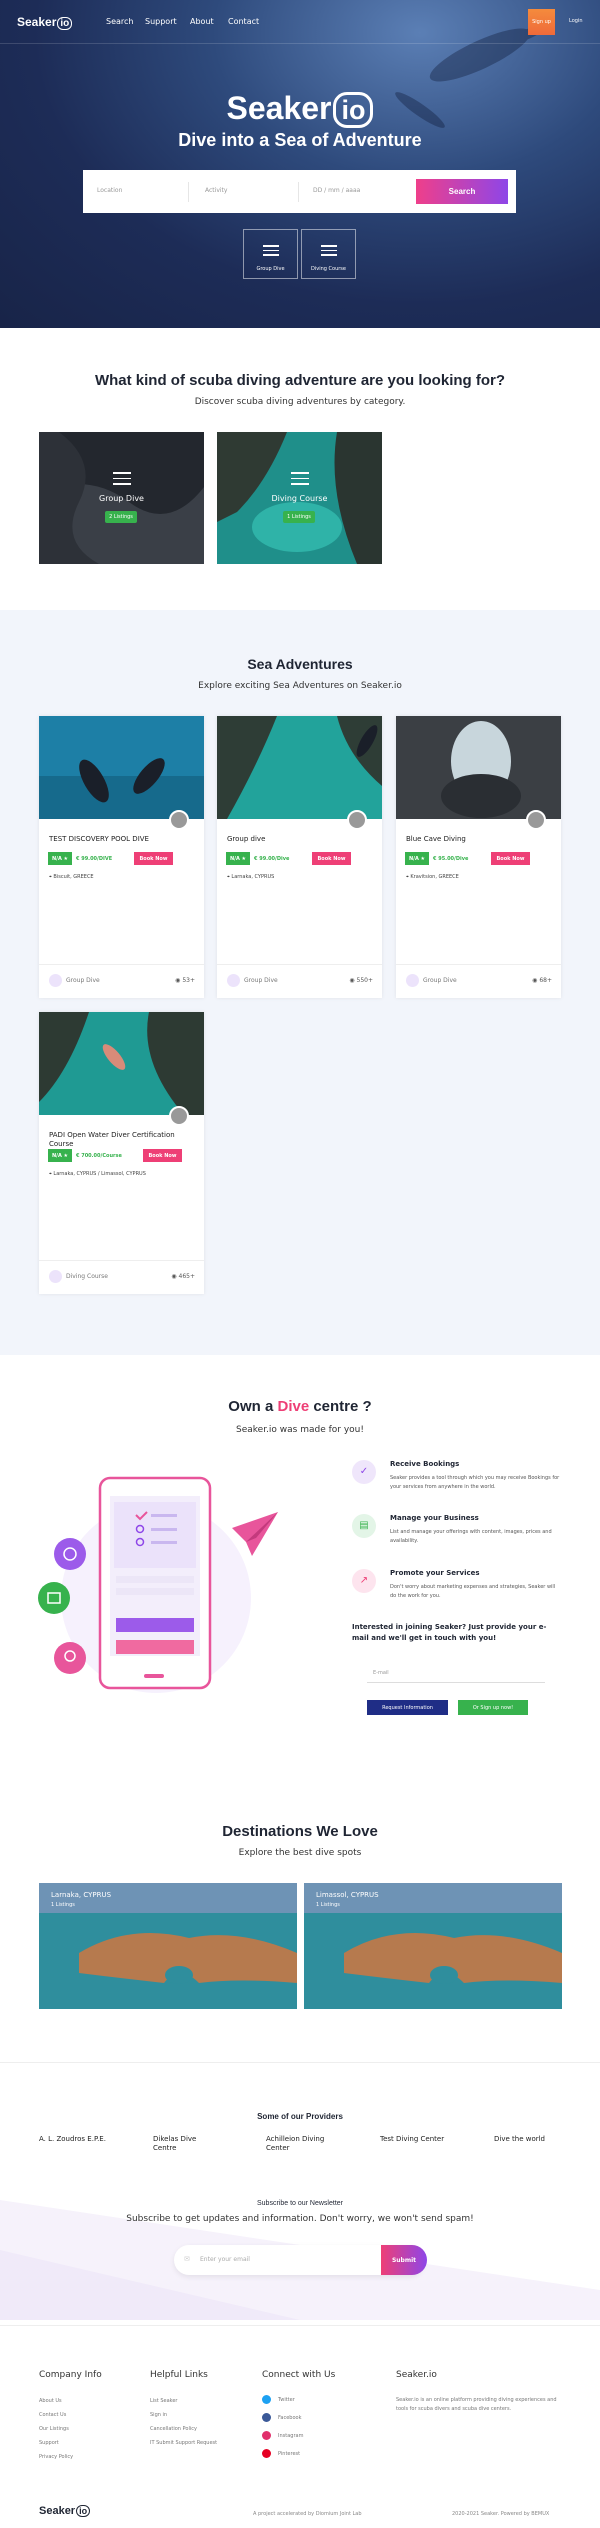 The image size is (600, 2528). Describe the element at coordinates (282, 2435) in the screenshot. I see `instagram-link: Instagram` at that location.